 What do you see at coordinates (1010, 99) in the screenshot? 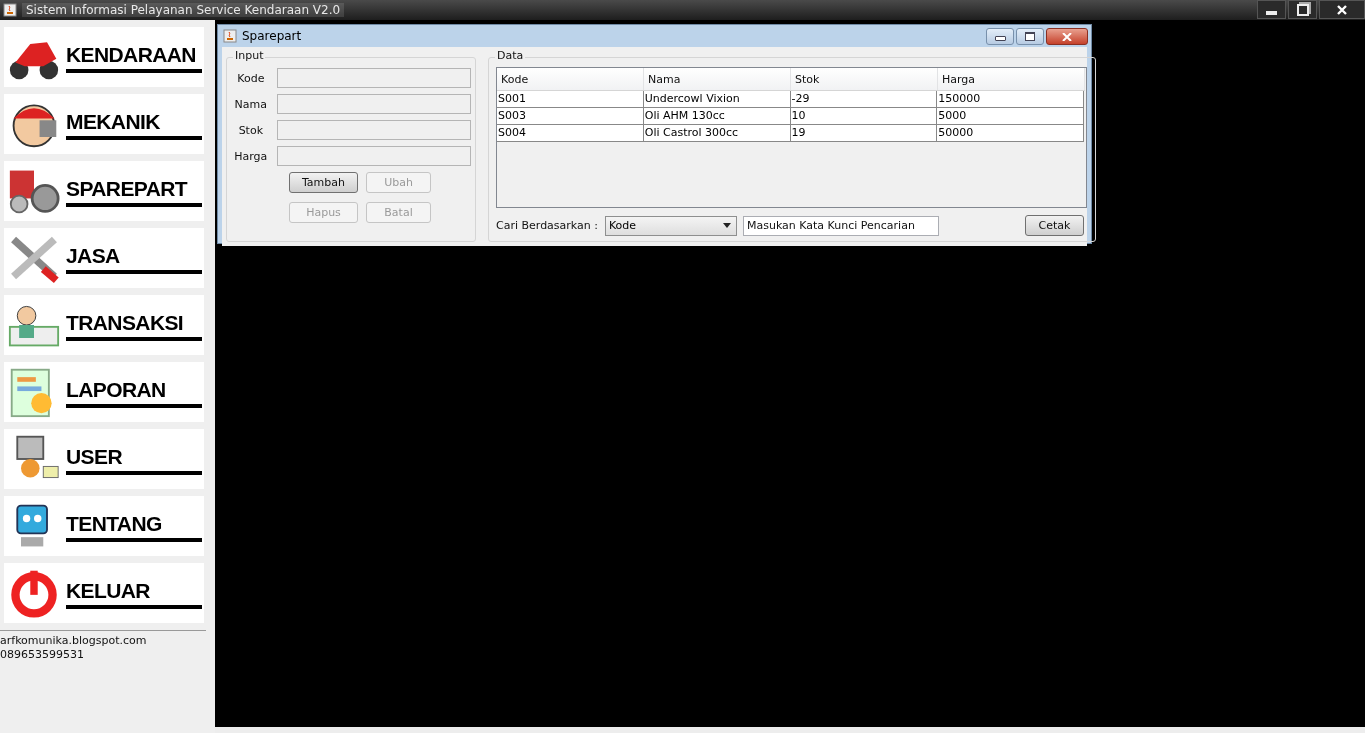
I see `table-cell: 150000` at bounding box center [1010, 99].